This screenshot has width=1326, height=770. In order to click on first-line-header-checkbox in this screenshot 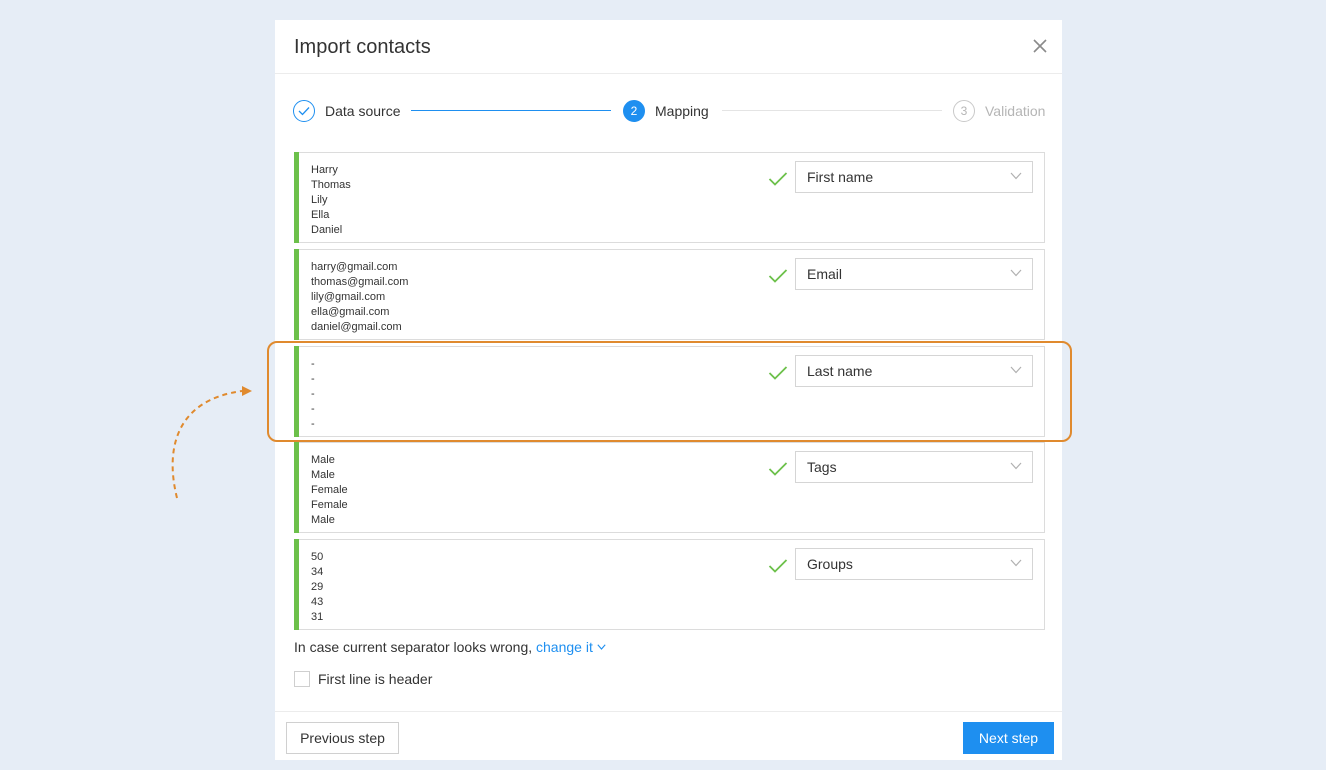, I will do `click(302, 679)`.